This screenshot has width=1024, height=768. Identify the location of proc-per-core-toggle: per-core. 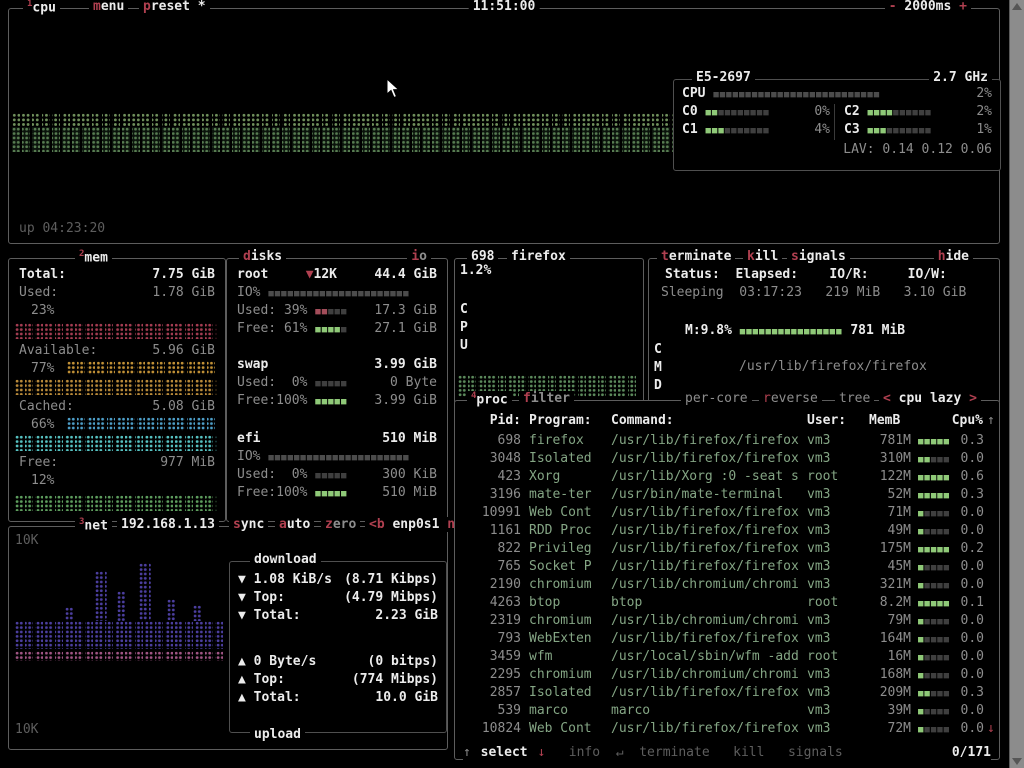
(716, 398).